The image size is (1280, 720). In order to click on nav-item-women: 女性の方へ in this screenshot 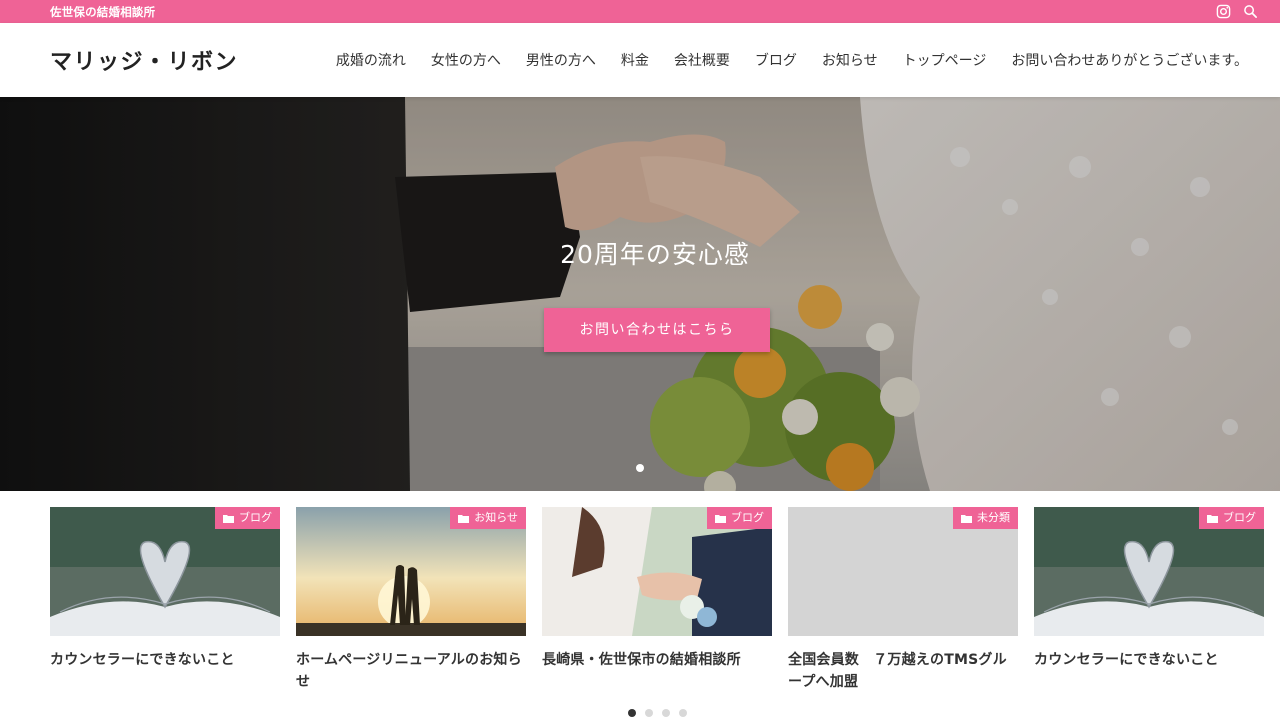, I will do `click(466, 60)`.